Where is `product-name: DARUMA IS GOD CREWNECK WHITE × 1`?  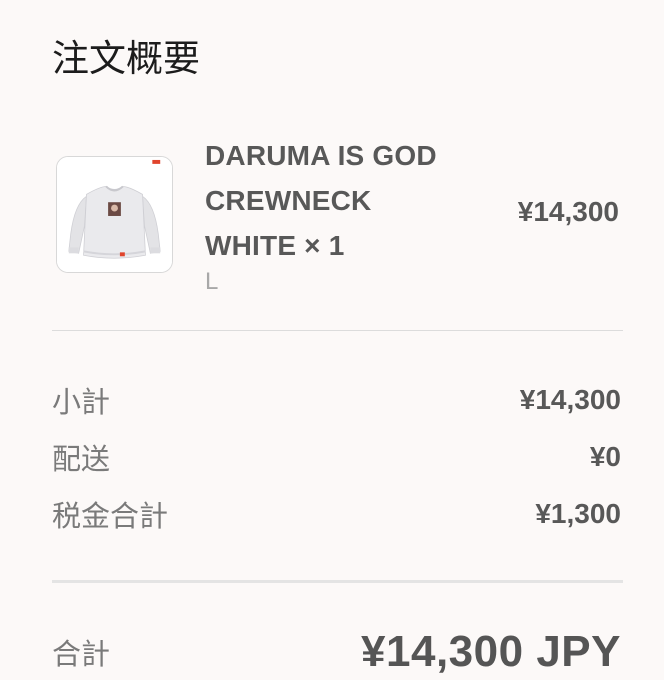
product-name: DARUMA IS GOD CREWNECK WHITE × 1 is located at coordinates (342, 200).